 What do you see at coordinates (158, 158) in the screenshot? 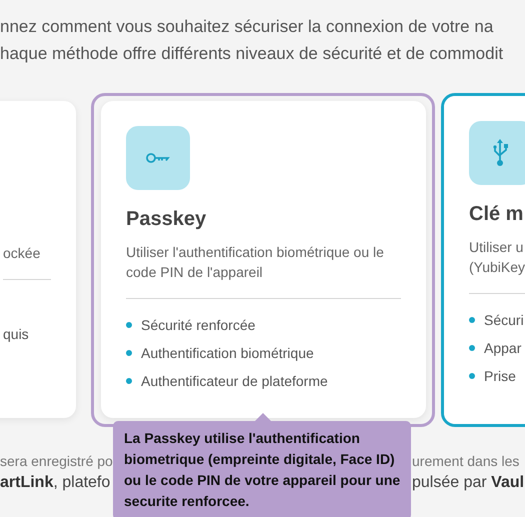
I see `key-icon` at bounding box center [158, 158].